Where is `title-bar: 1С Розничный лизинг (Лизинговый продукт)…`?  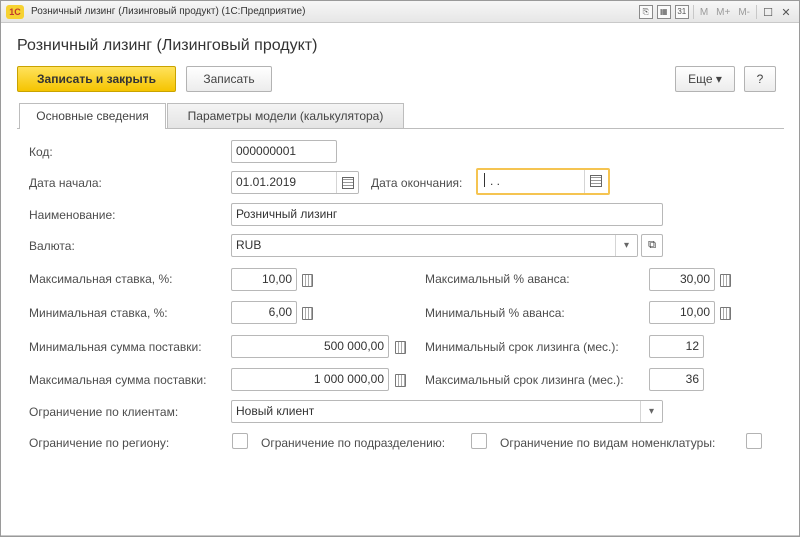
title-bar: 1С Розничный лизинг (Лизинговый продукт)… is located at coordinates (400, 12).